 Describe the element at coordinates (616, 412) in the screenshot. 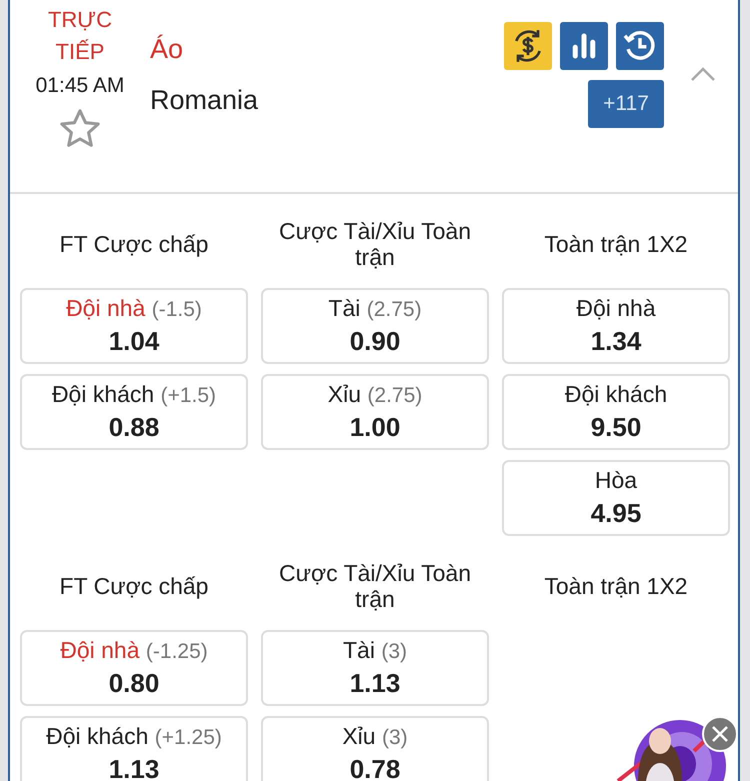

I see `odds-button: Đội khách 9.50` at that location.